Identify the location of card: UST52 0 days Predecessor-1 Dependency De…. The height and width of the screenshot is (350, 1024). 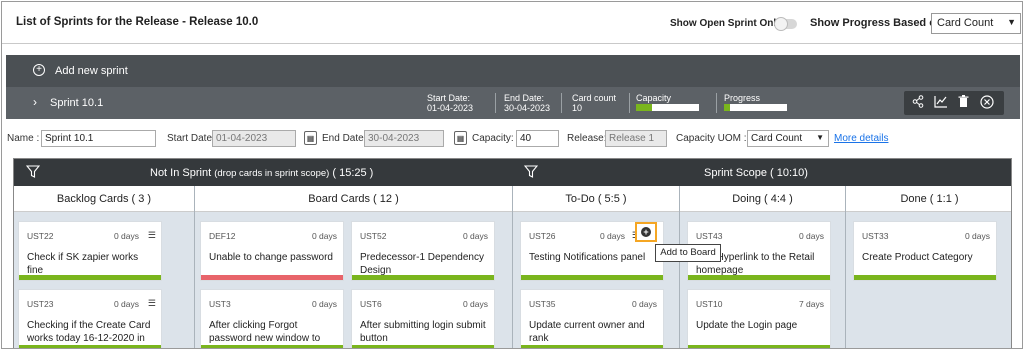
(423, 251).